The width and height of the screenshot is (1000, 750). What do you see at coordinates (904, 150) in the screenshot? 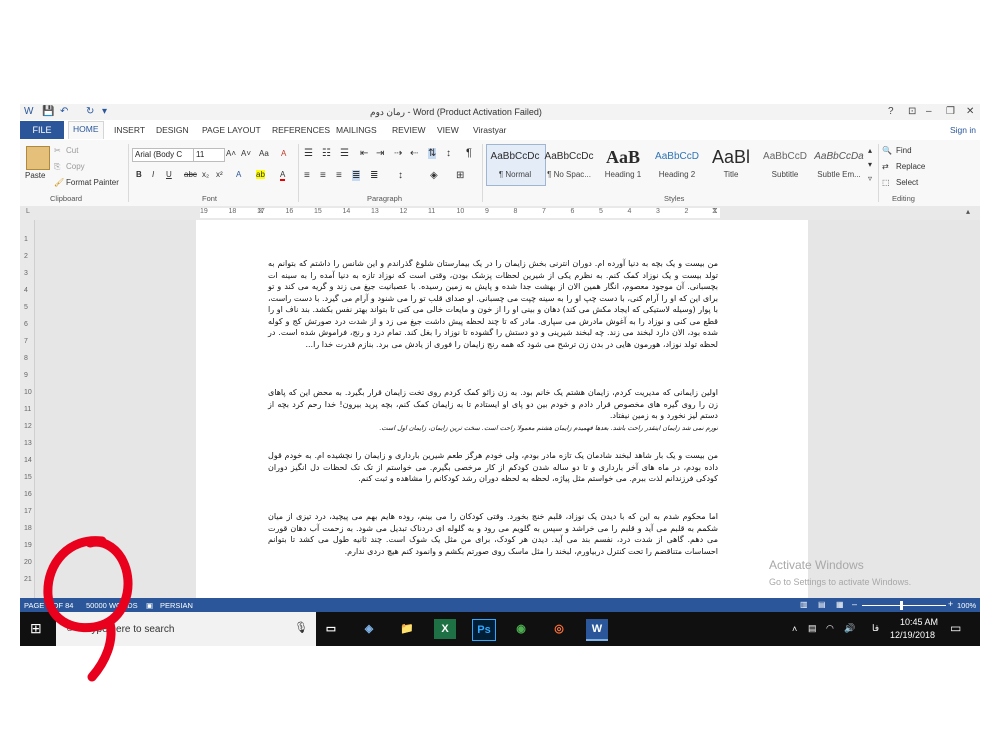
I see `find-button: Find` at bounding box center [904, 150].